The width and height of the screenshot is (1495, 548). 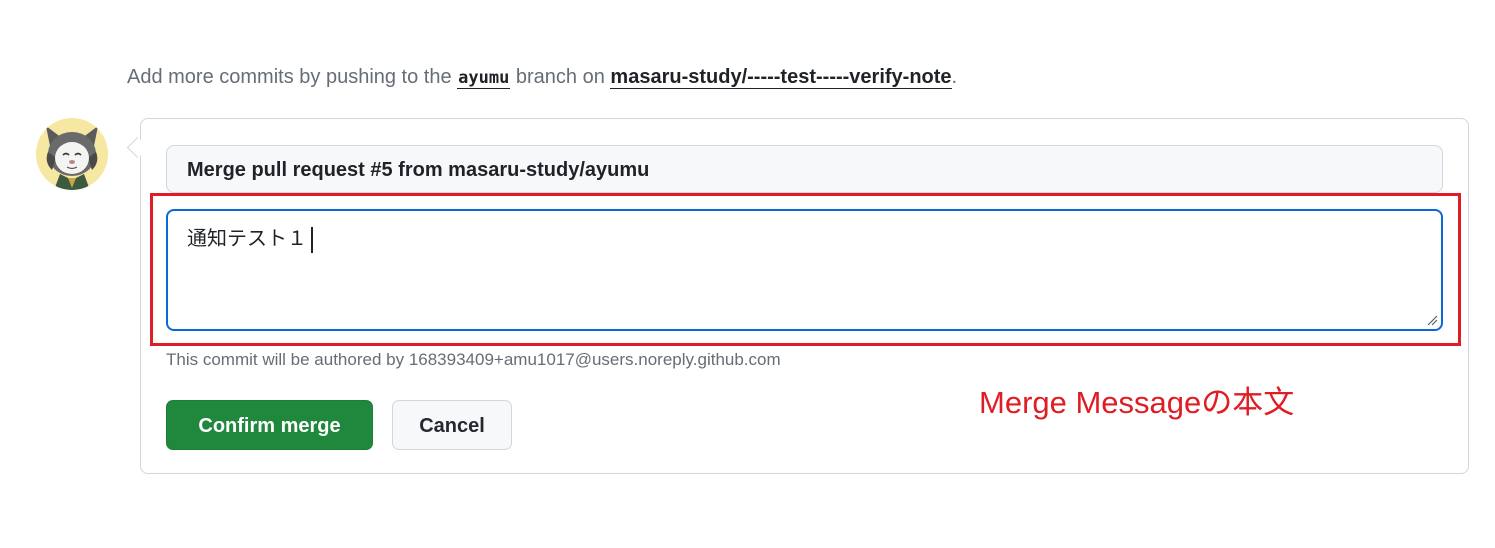 What do you see at coordinates (484, 78) in the screenshot?
I see `branch-name: ayumu` at bounding box center [484, 78].